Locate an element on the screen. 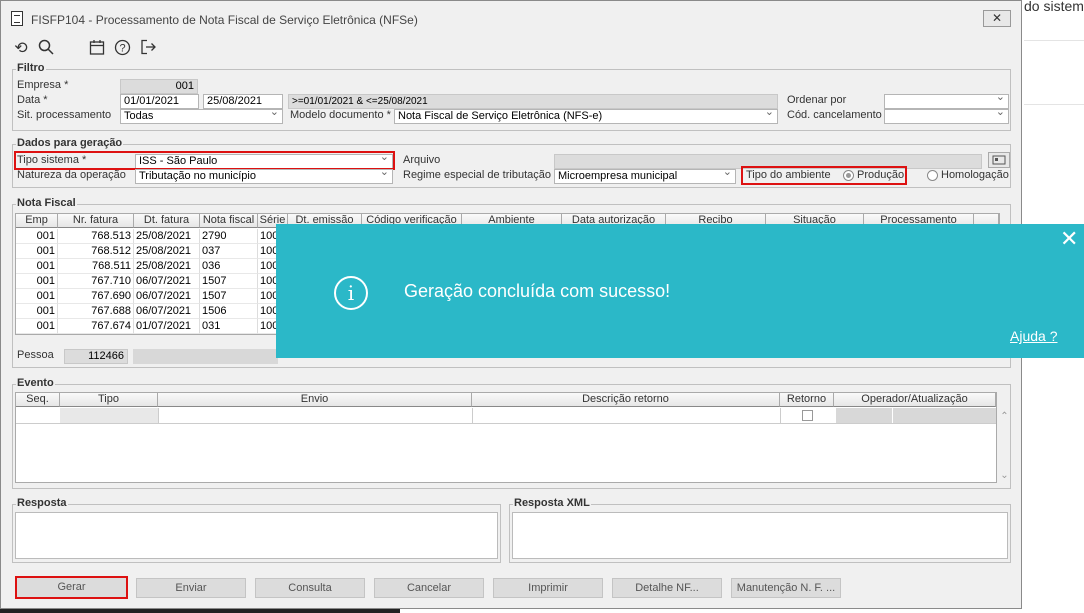 Image resolution: width=1084 pixels, height=613 pixels. table-cell: 767.710 is located at coordinates (96, 281).